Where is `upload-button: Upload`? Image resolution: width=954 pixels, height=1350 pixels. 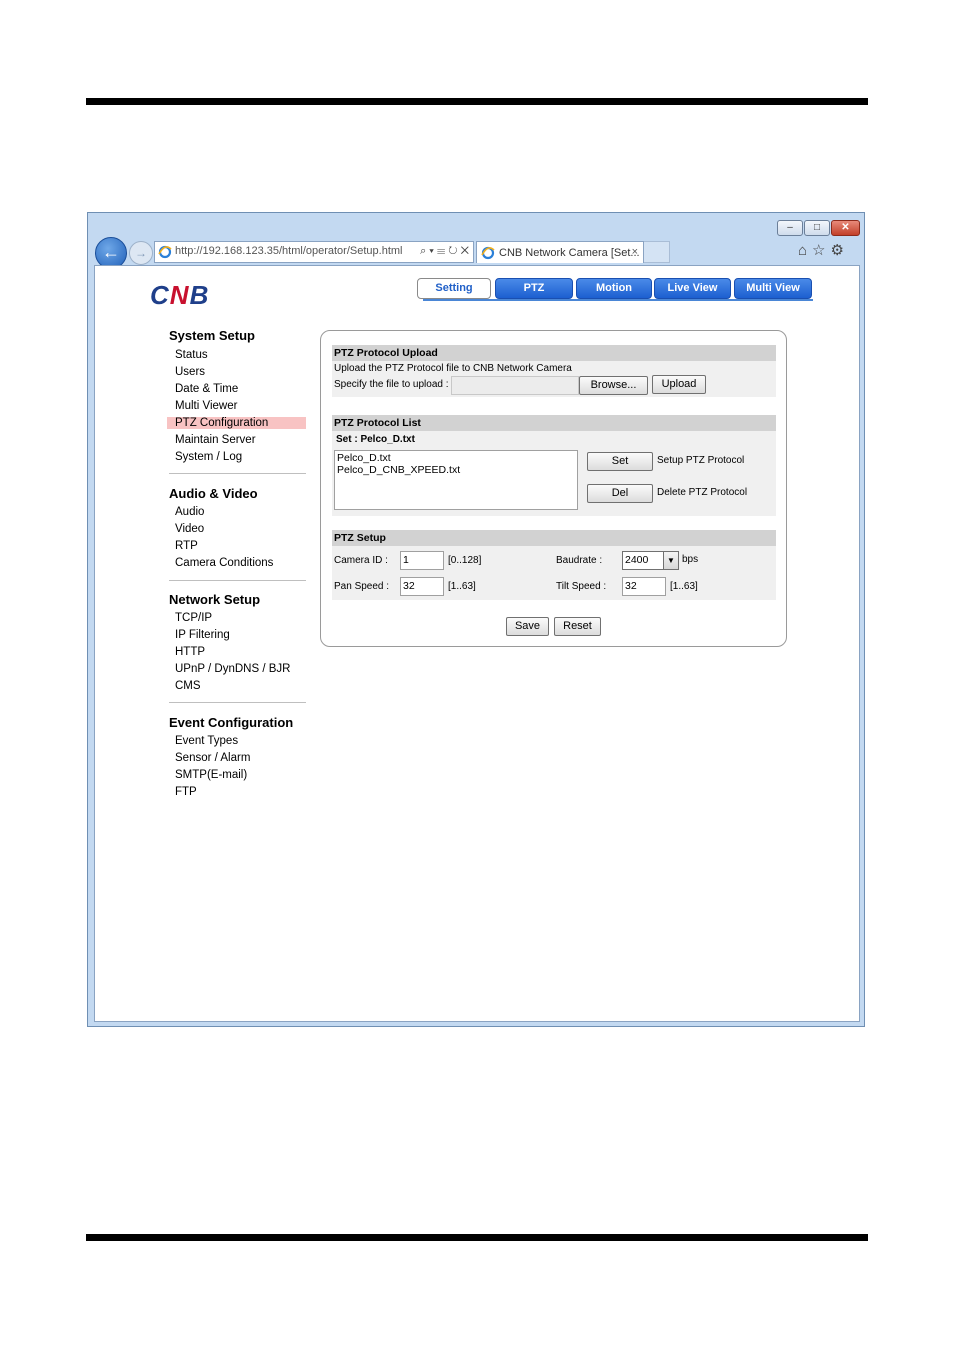
upload-button: Upload is located at coordinates (679, 384).